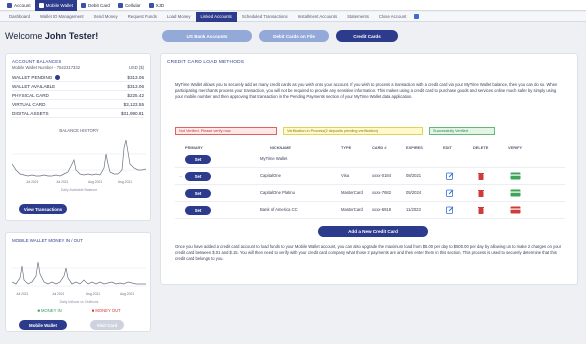 The image size is (586, 344). I want to click on card-nickname: CapitalOne Platinu, so click(277, 192).